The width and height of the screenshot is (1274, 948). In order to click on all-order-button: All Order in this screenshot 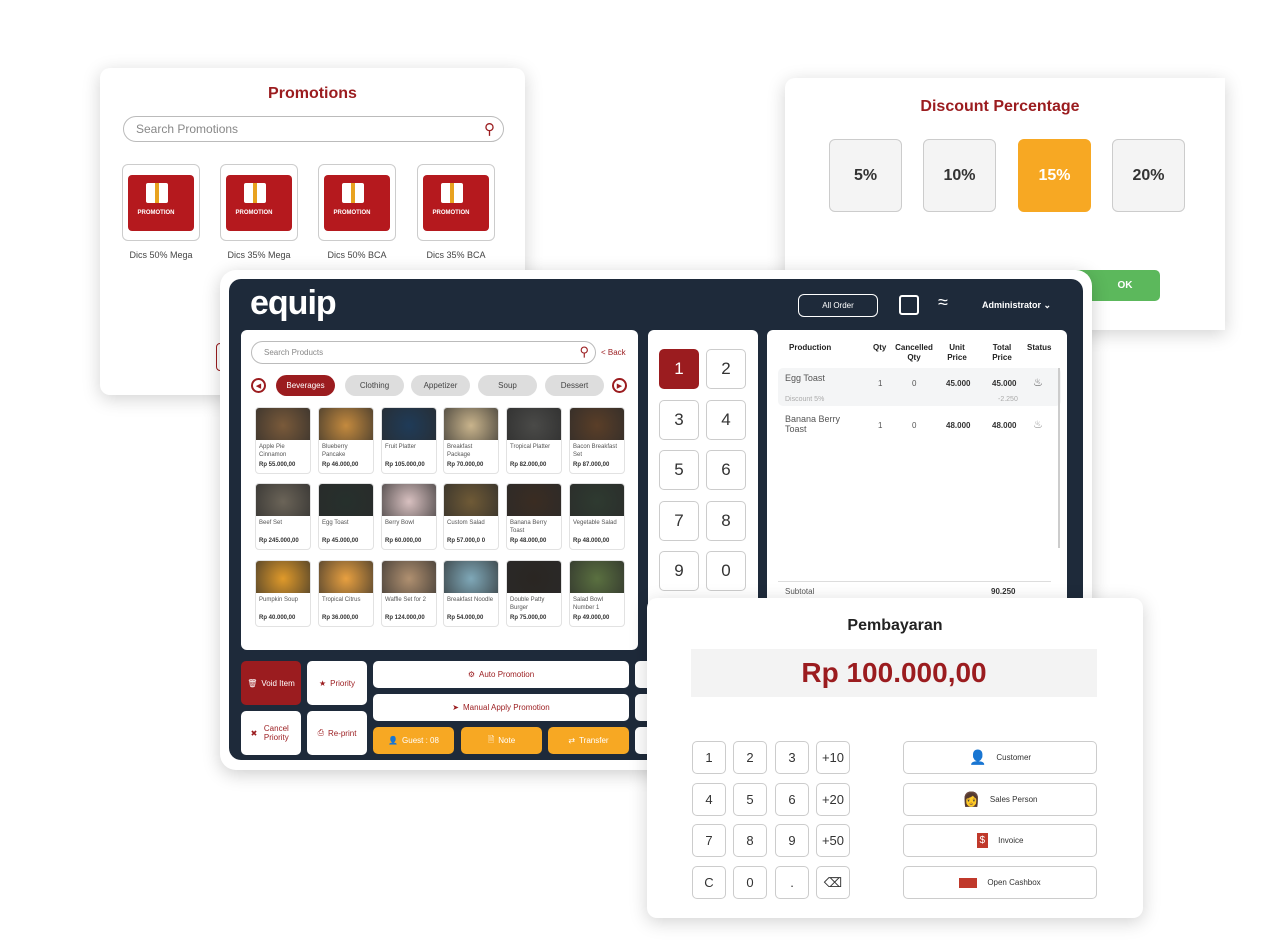, I will do `click(838, 305)`.